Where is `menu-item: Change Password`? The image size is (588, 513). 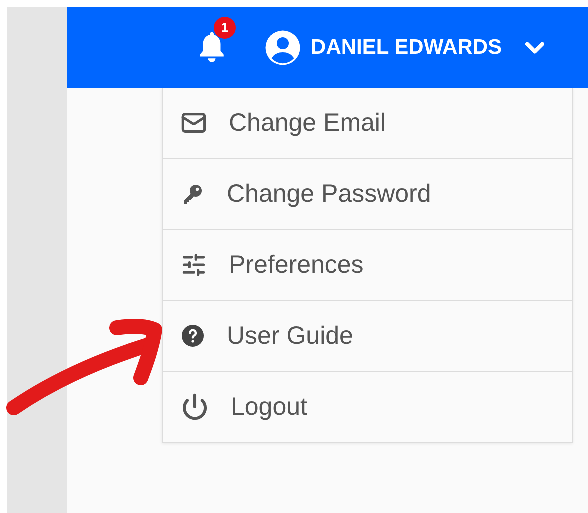
menu-item: Change Password is located at coordinates (367, 193).